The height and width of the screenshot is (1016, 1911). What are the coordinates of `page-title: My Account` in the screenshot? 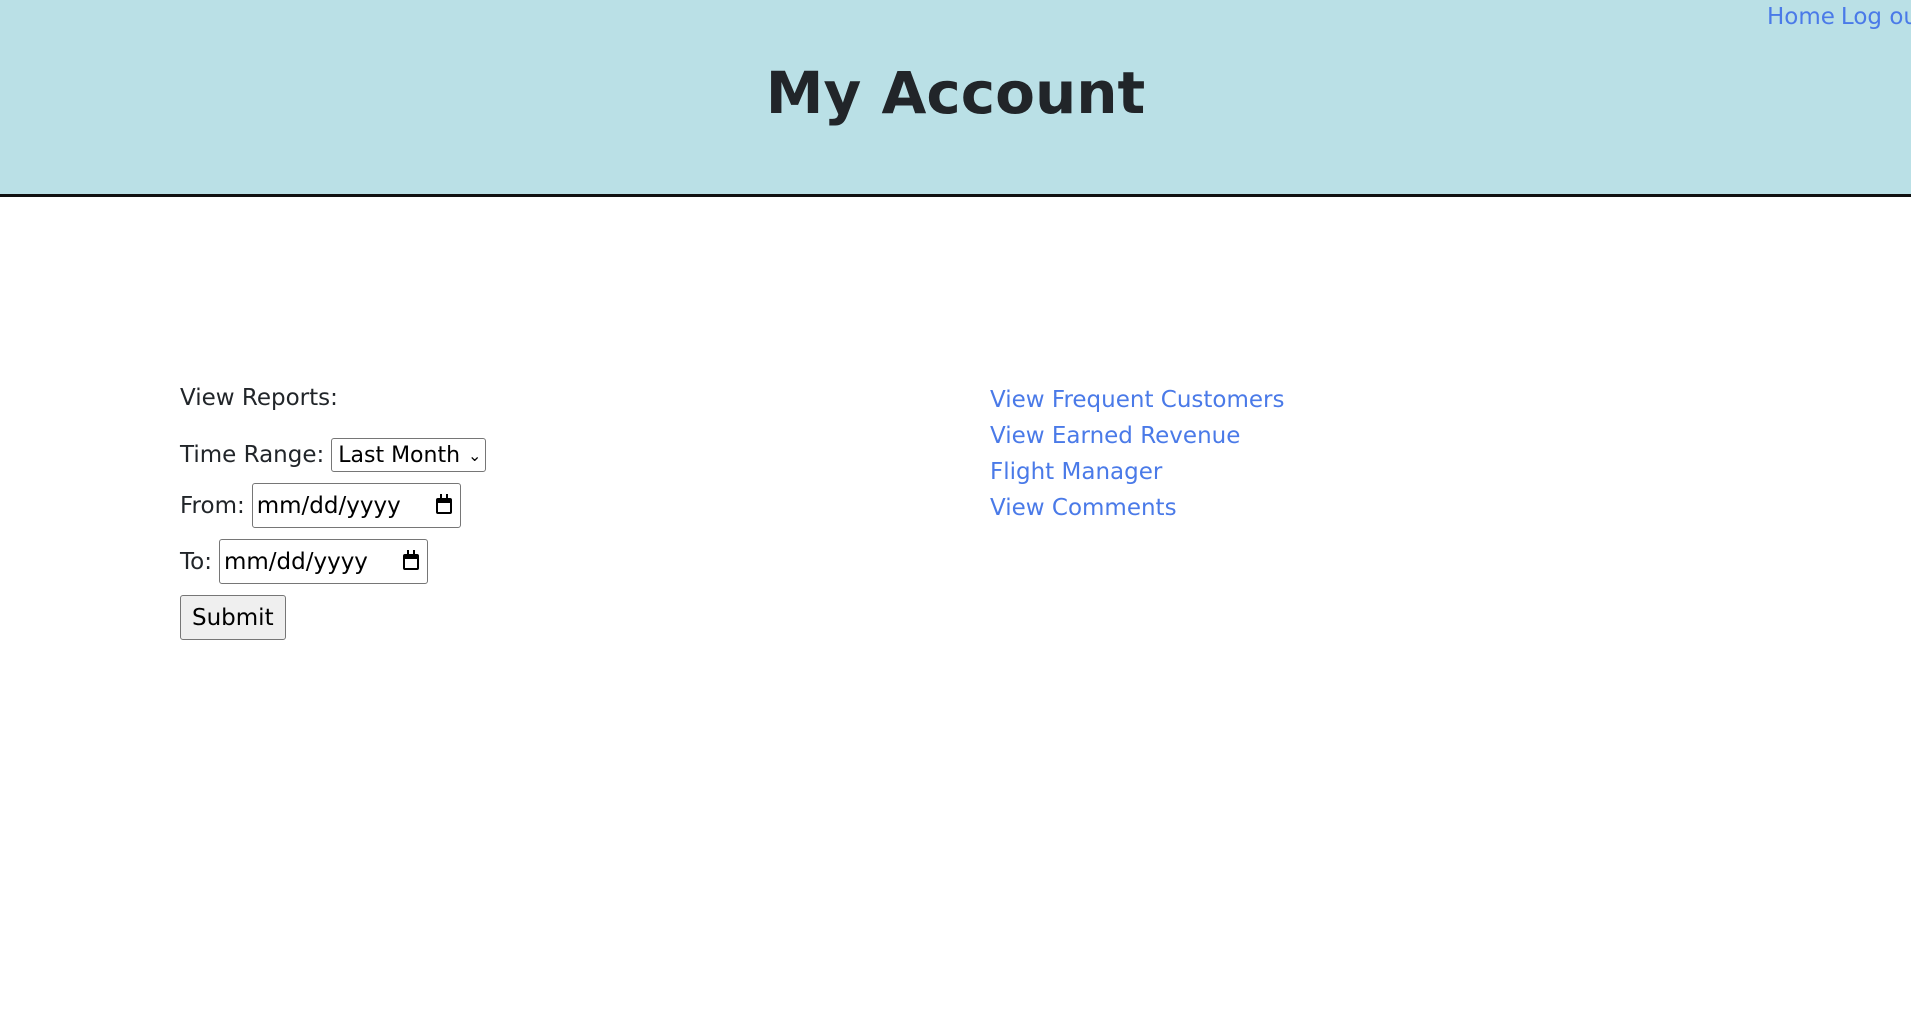 It's located at (955, 93).